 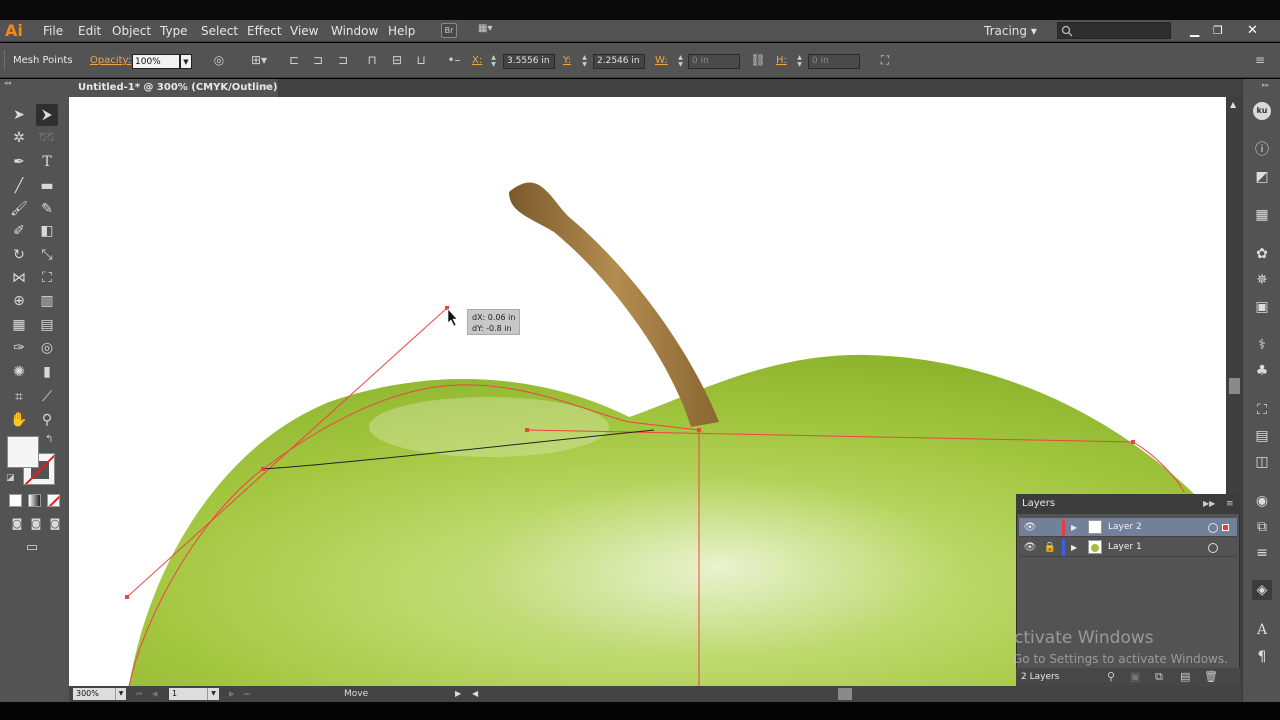 I want to click on artboard-number-input: 1, so click(x=188, y=694).